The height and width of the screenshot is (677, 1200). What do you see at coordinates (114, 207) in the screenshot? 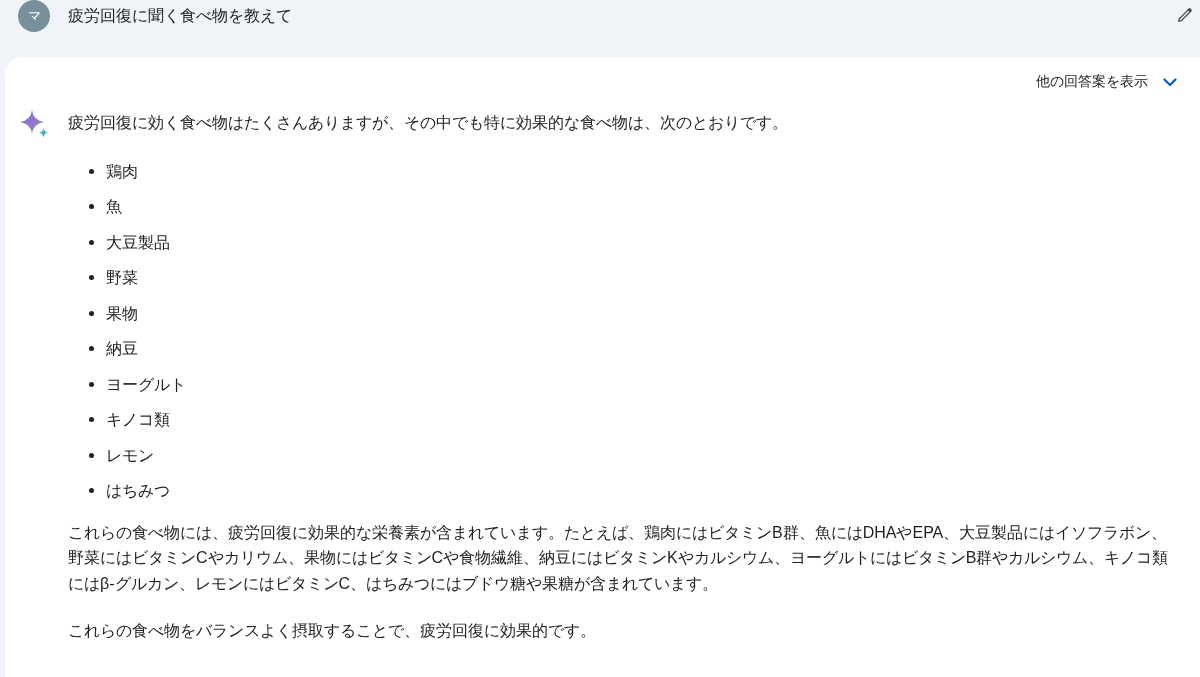
I see `list-item-text: 魚` at bounding box center [114, 207].